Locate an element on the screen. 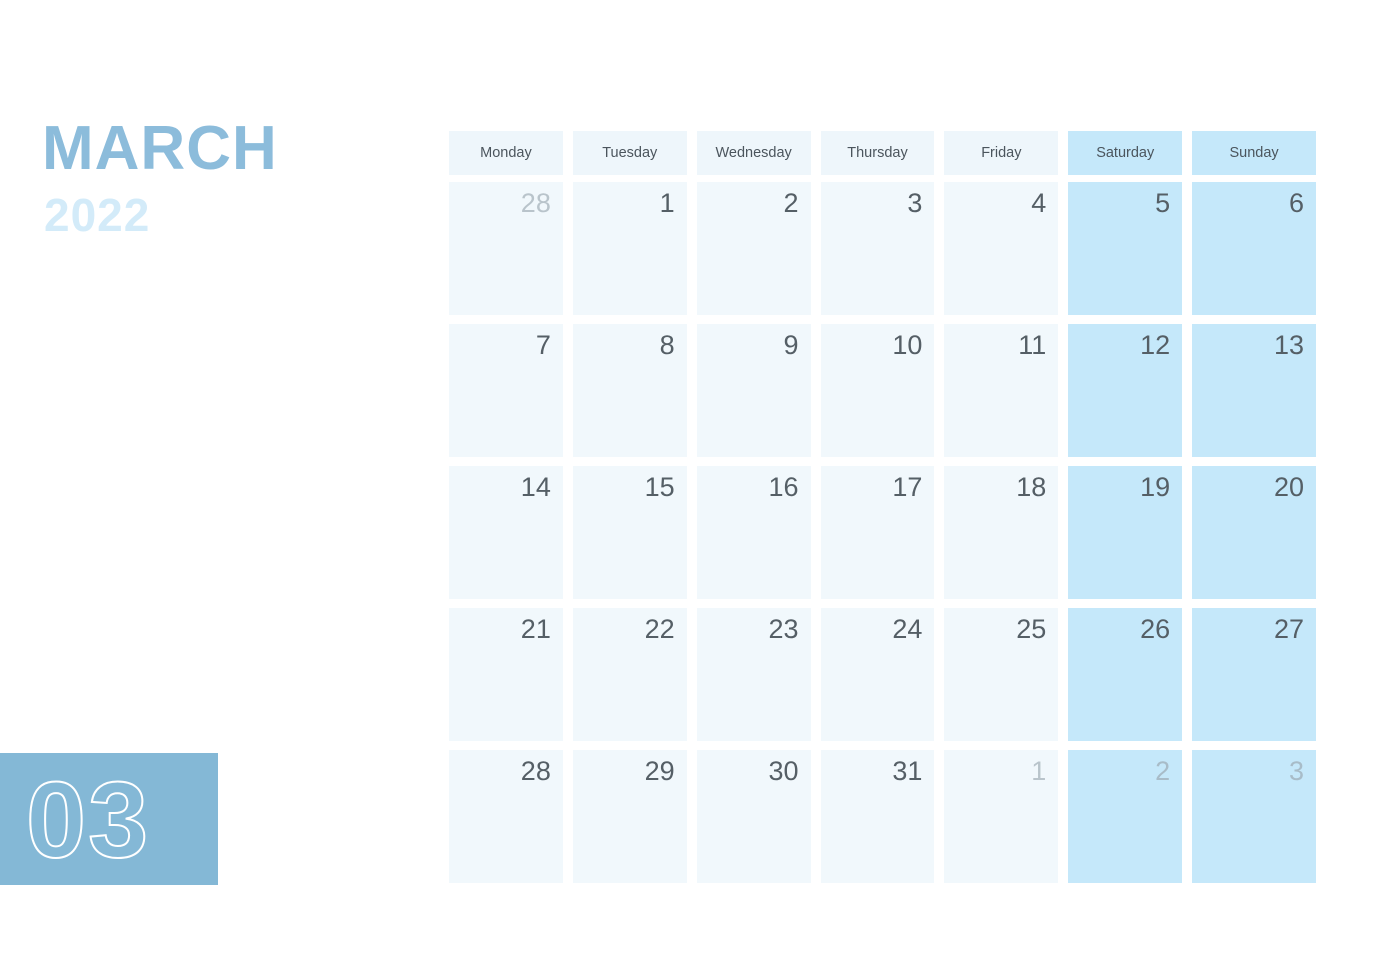  calendar-day-cell: 29 is located at coordinates (629, 816).